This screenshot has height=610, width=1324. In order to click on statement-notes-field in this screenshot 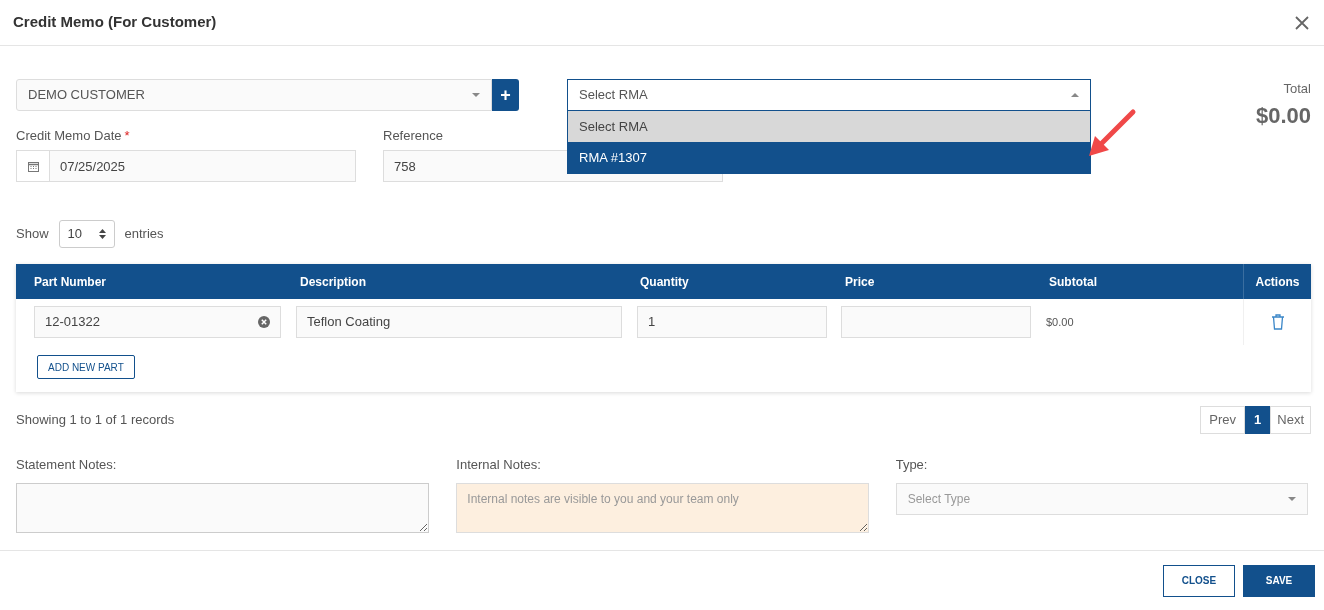, I will do `click(223, 507)`.